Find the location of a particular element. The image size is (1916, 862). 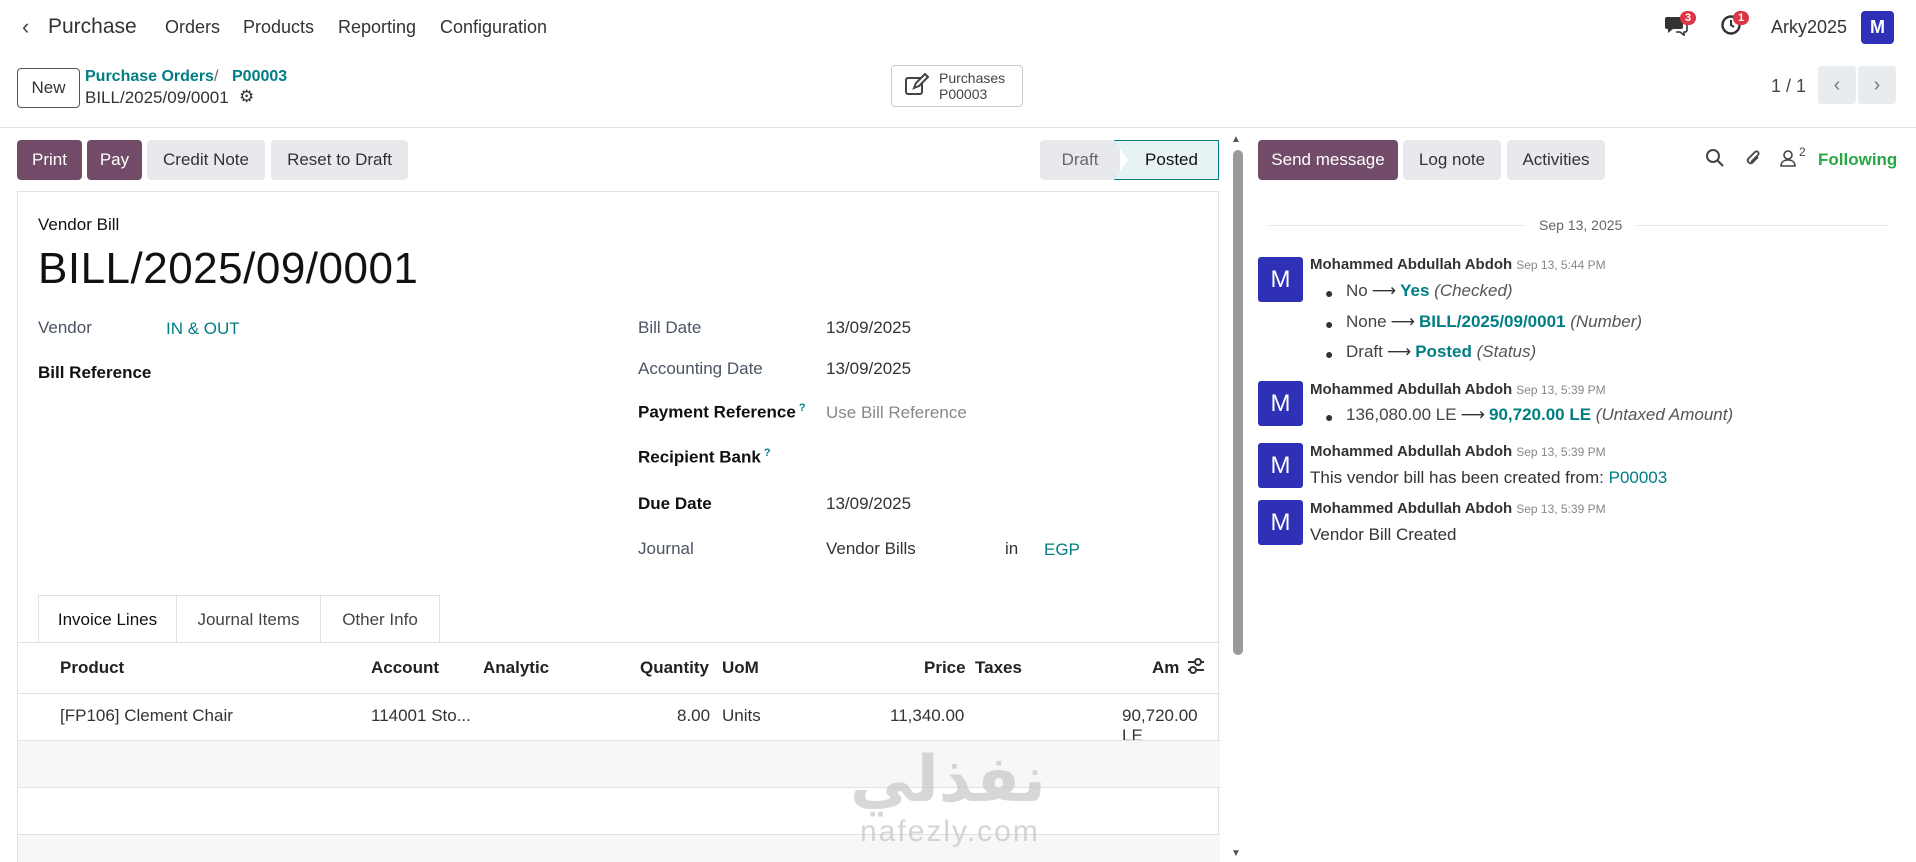

credit-note-button: Credit Note is located at coordinates (206, 160).